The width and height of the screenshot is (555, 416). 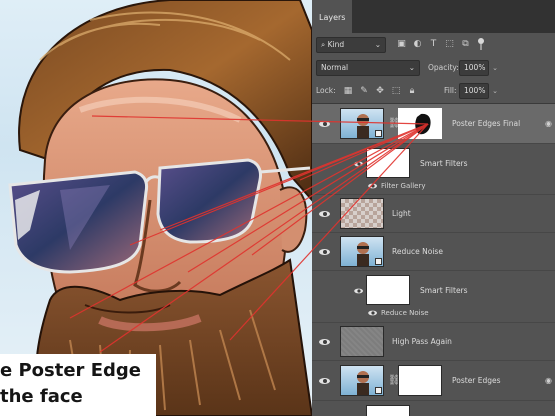 What do you see at coordinates (401, 213) in the screenshot?
I see `layer-name: Light` at bounding box center [401, 213].